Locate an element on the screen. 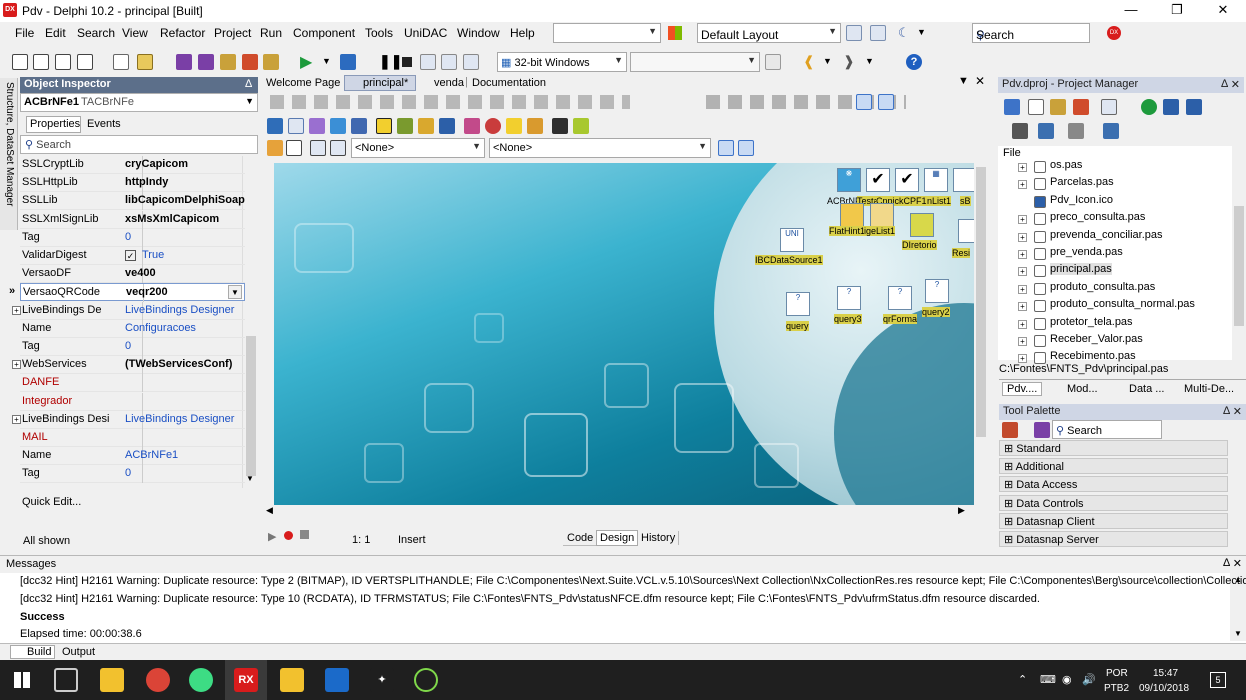 The height and width of the screenshot is (700, 1246). clock-time: 15:47 is located at coordinates (1165, 673).